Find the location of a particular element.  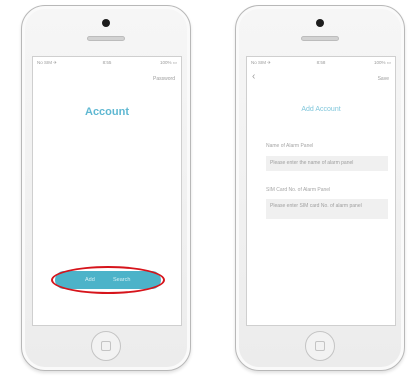

password-link: Password is located at coordinates (164, 79).